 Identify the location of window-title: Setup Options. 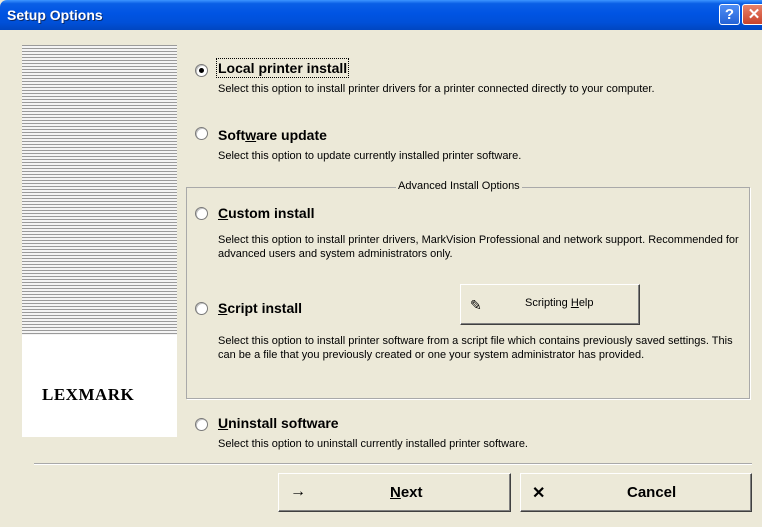
(55, 15).